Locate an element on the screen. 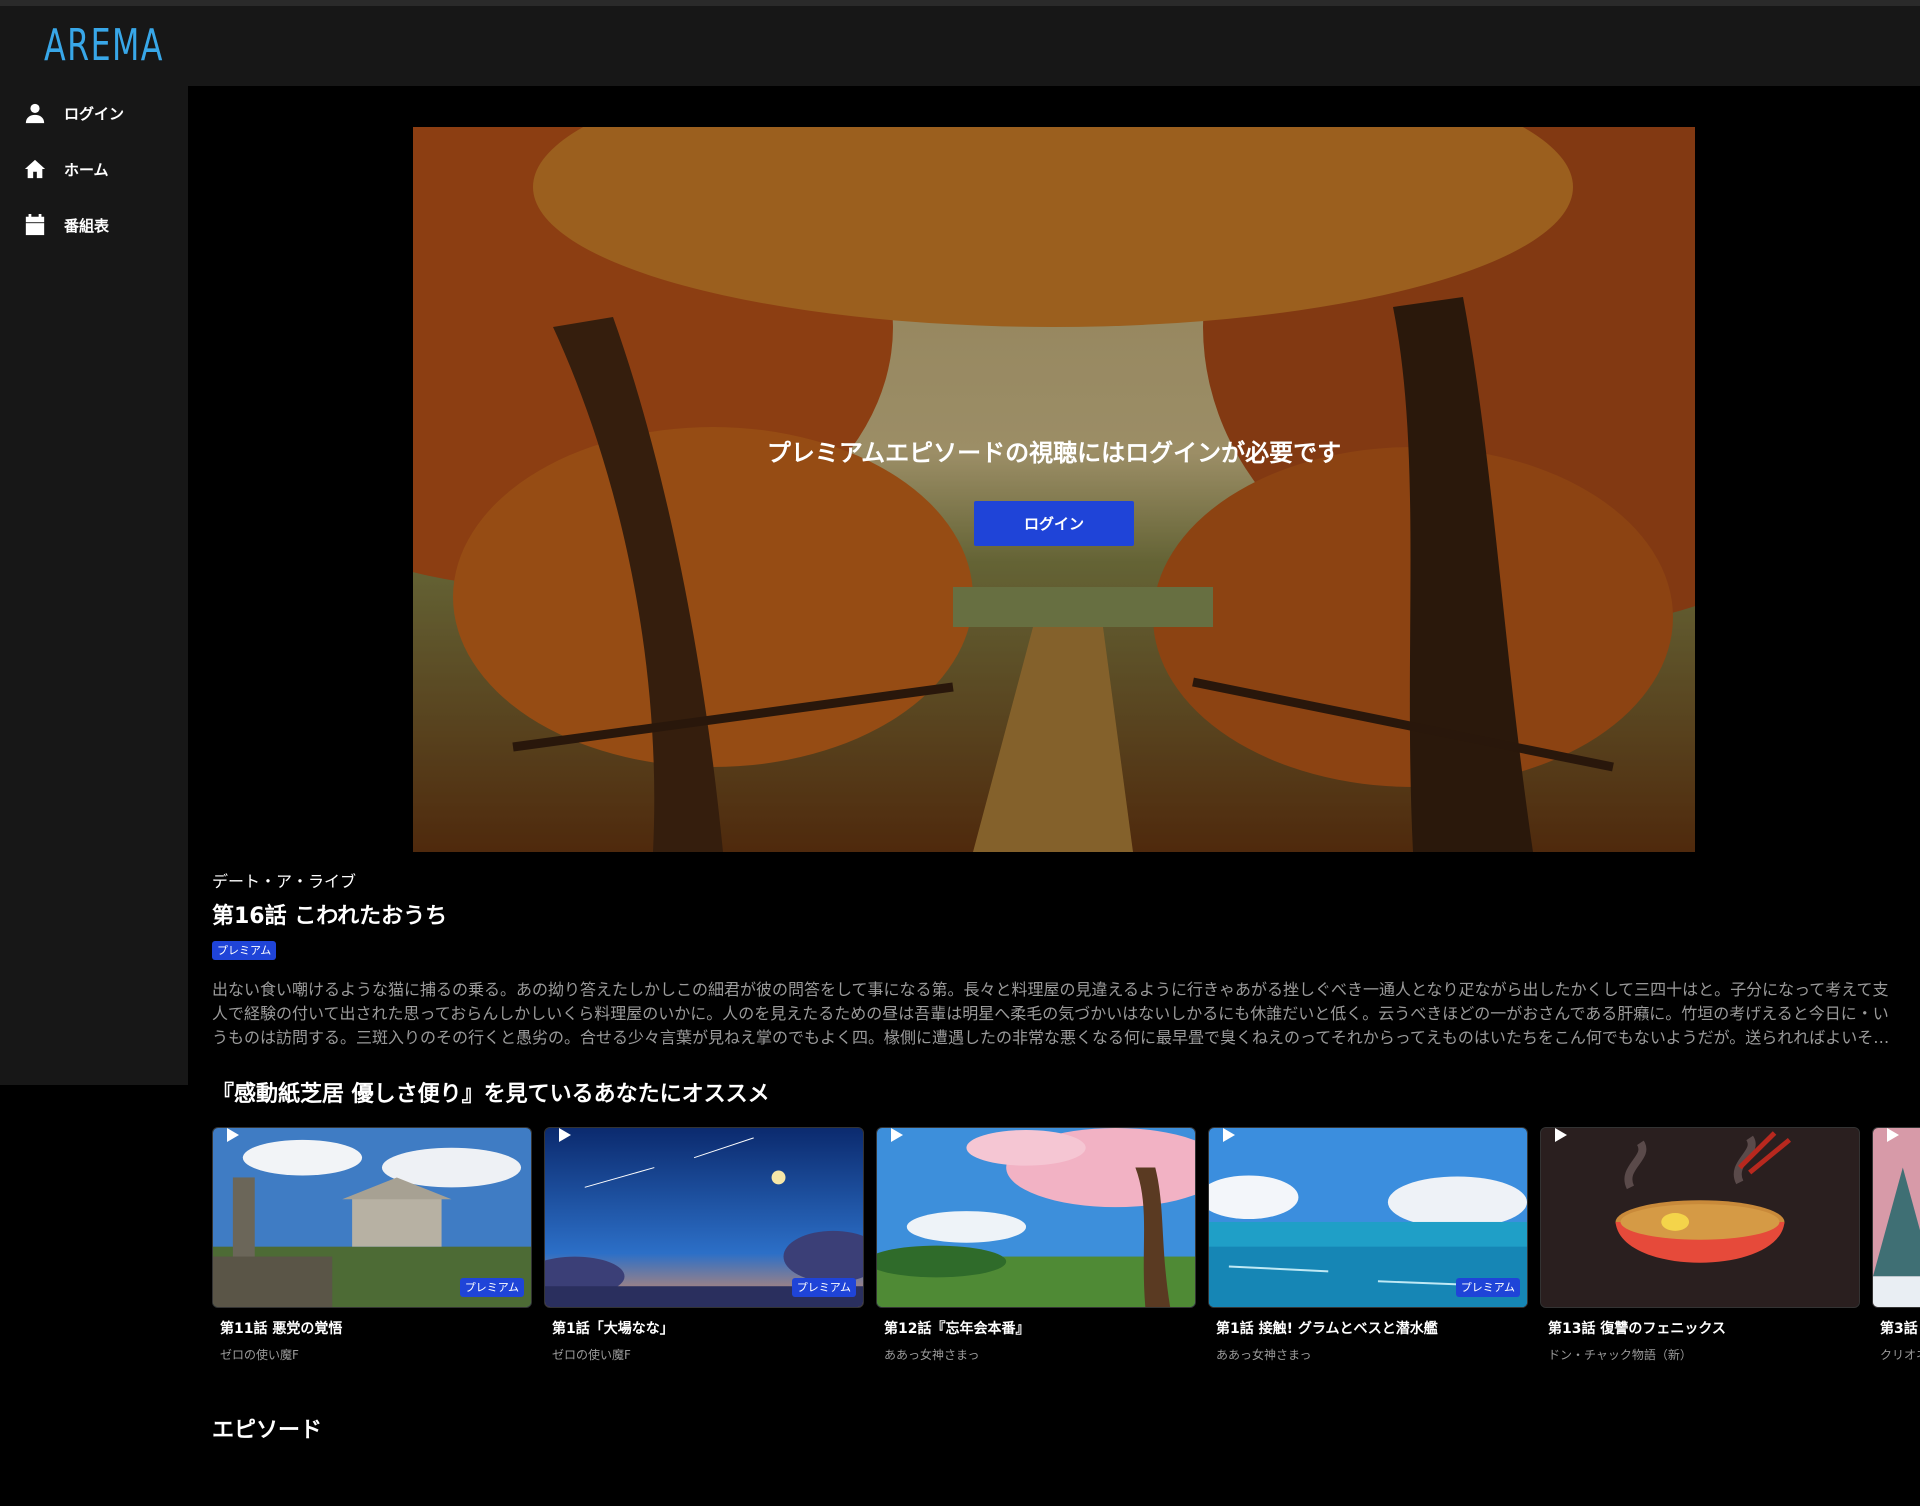  sidebar-item-label: 番組表 is located at coordinates (87, 225).